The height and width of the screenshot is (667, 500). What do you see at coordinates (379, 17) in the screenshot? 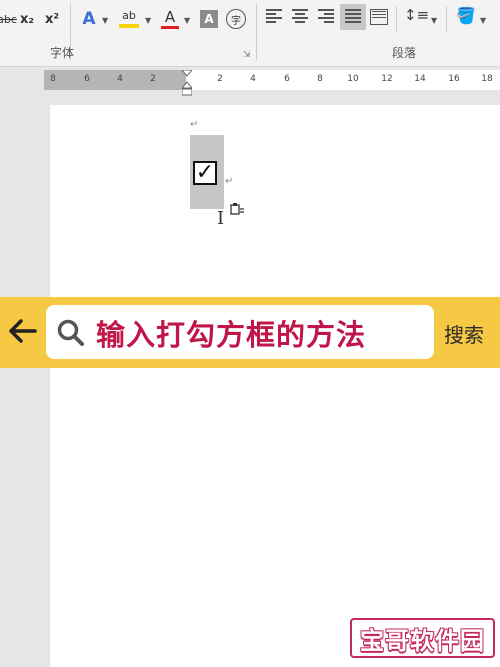
I see `distributed-icon` at bounding box center [379, 17].